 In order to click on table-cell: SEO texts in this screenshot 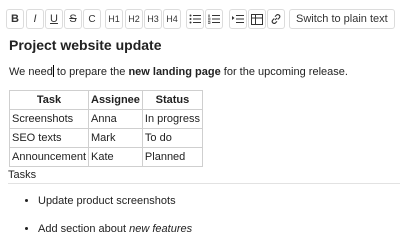, I will do `click(49, 138)`.